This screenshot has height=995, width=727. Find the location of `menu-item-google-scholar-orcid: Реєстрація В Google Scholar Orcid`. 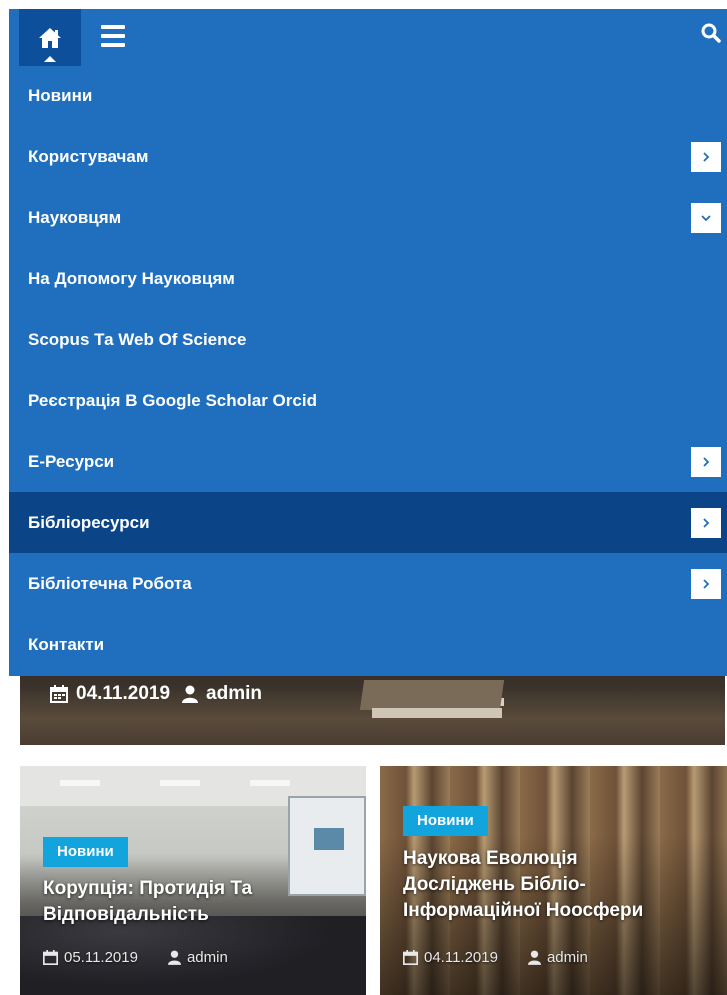

menu-item-google-scholar-orcid: Реєстрація В Google Scholar Orcid is located at coordinates (368, 400).